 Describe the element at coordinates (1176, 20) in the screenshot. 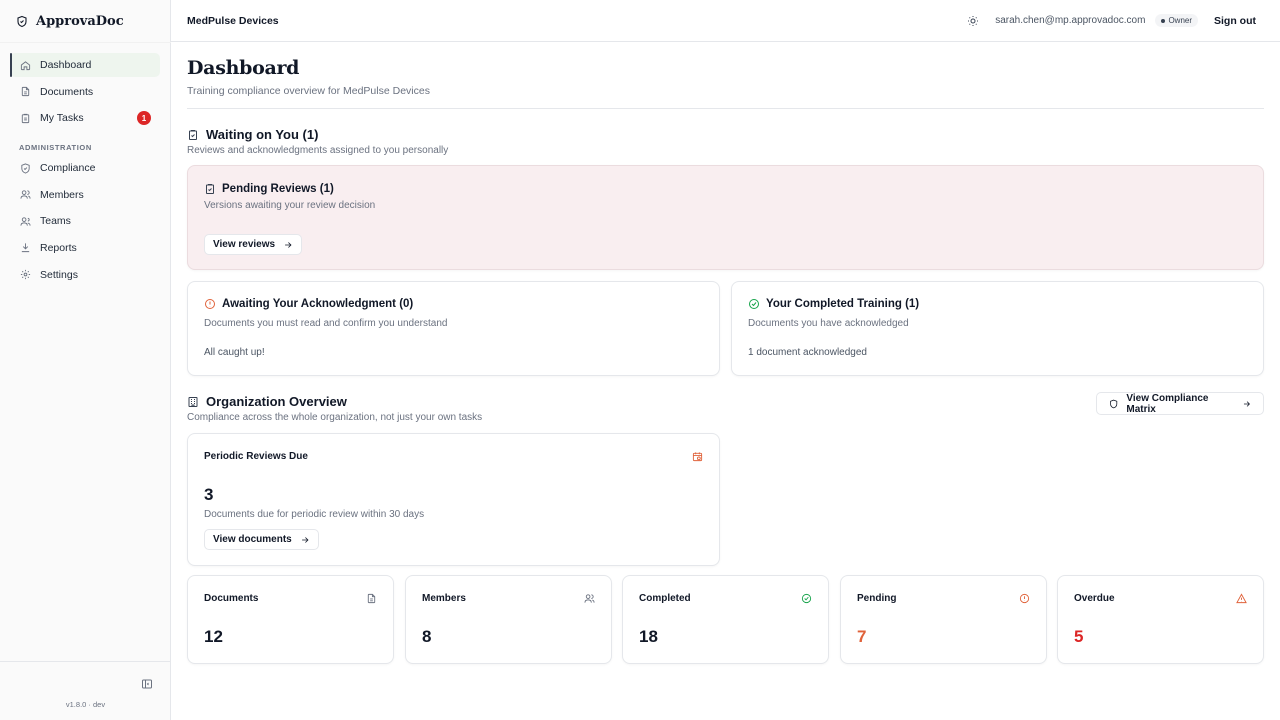

I see `role-badge: Owner` at that location.